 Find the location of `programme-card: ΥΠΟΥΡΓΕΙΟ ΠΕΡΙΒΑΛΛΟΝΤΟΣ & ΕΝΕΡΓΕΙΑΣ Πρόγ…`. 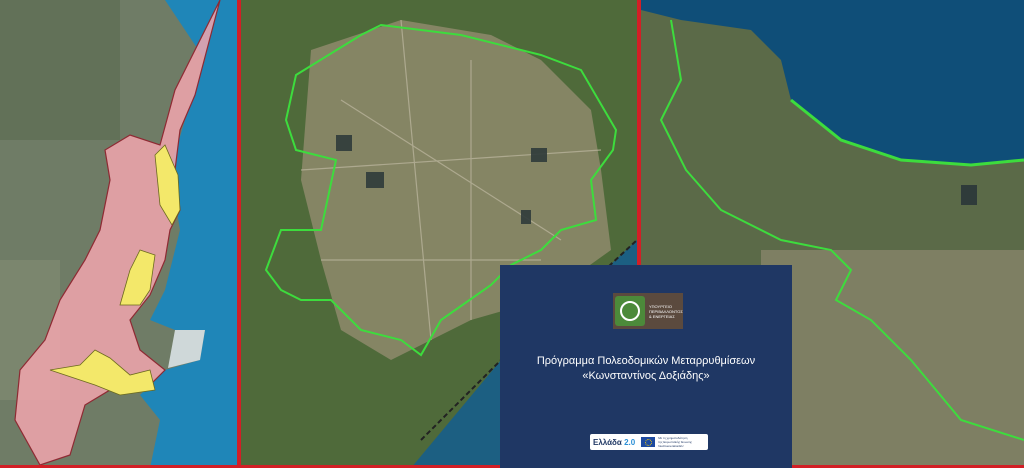

programme-card: ΥΠΟΥΡΓΕΙΟ ΠΕΡΙΒΑΛΛΟΝΤΟΣ & ΕΝΕΡΓΕΙΑΣ Πρόγ… is located at coordinates (646, 366).